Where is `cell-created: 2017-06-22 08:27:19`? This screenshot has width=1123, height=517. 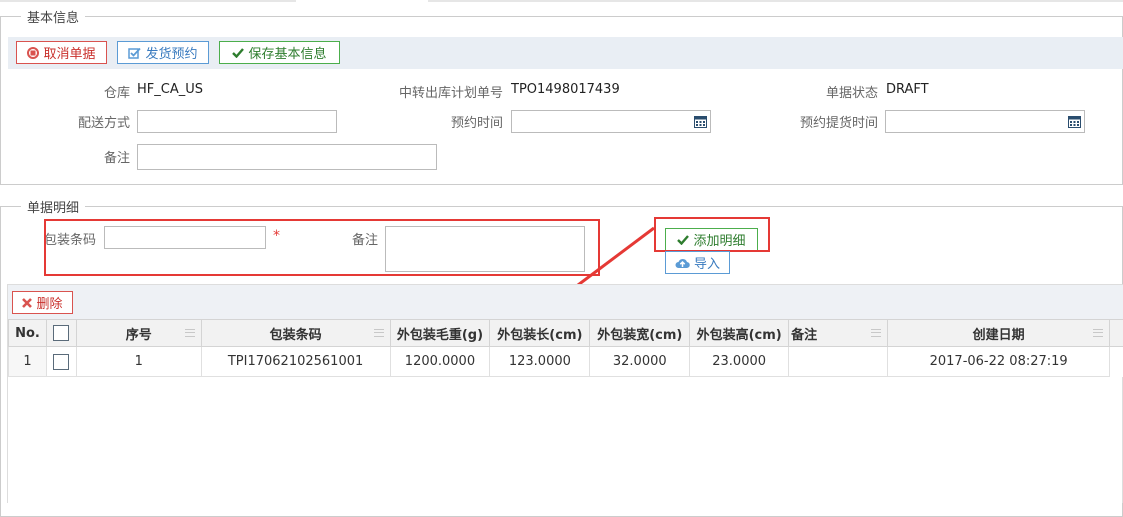 cell-created: 2017-06-22 08:27:19 is located at coordinates (998, 362).